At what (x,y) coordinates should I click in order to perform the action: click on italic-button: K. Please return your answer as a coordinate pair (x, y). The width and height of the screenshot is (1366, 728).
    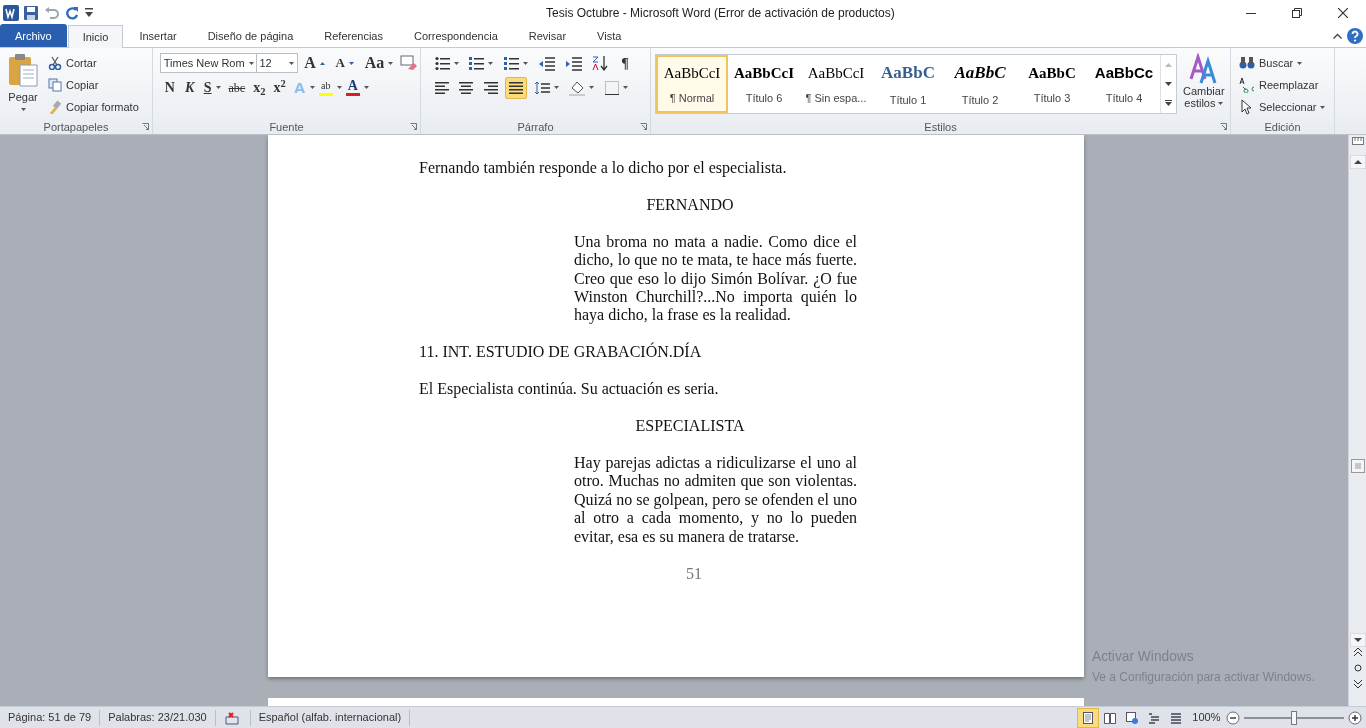
    Looking at the image, I should click on (189, 87).